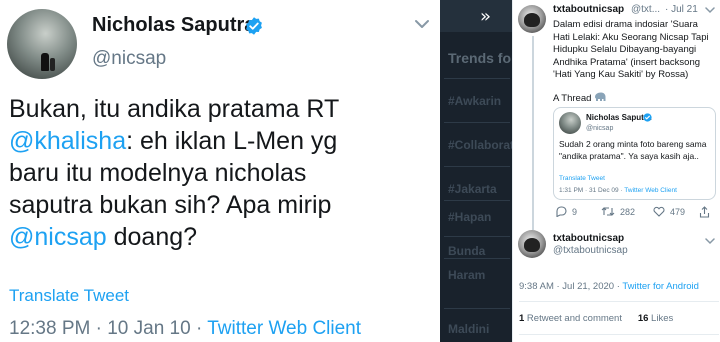  I want to click on author-handle: @txtaboutnicsap, so click(590, 250).